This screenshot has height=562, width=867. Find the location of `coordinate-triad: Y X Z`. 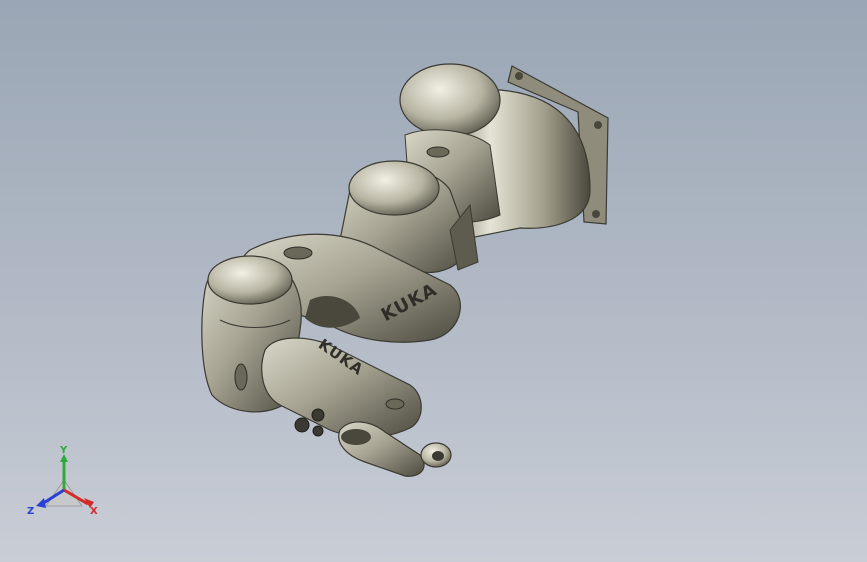

coordinate-triad: Y X Z is located at coordinates (66, 485).